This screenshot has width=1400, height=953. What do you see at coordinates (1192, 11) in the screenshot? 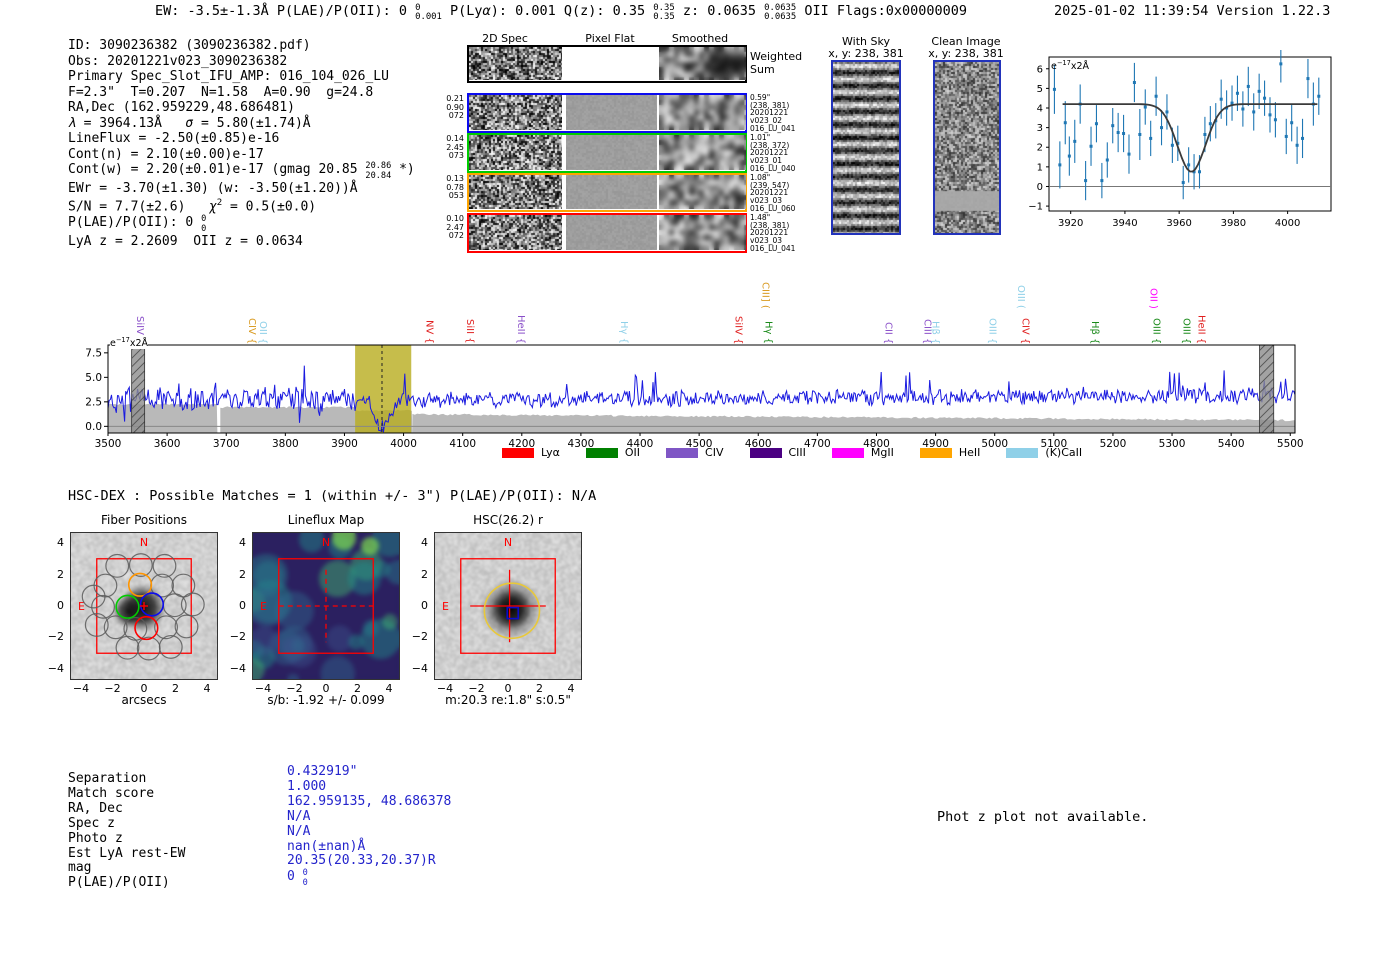
I see `header-datetime-version: 2025-01-02 11:39:54 Version 1.22.3` at bounding box center [1192, 11].